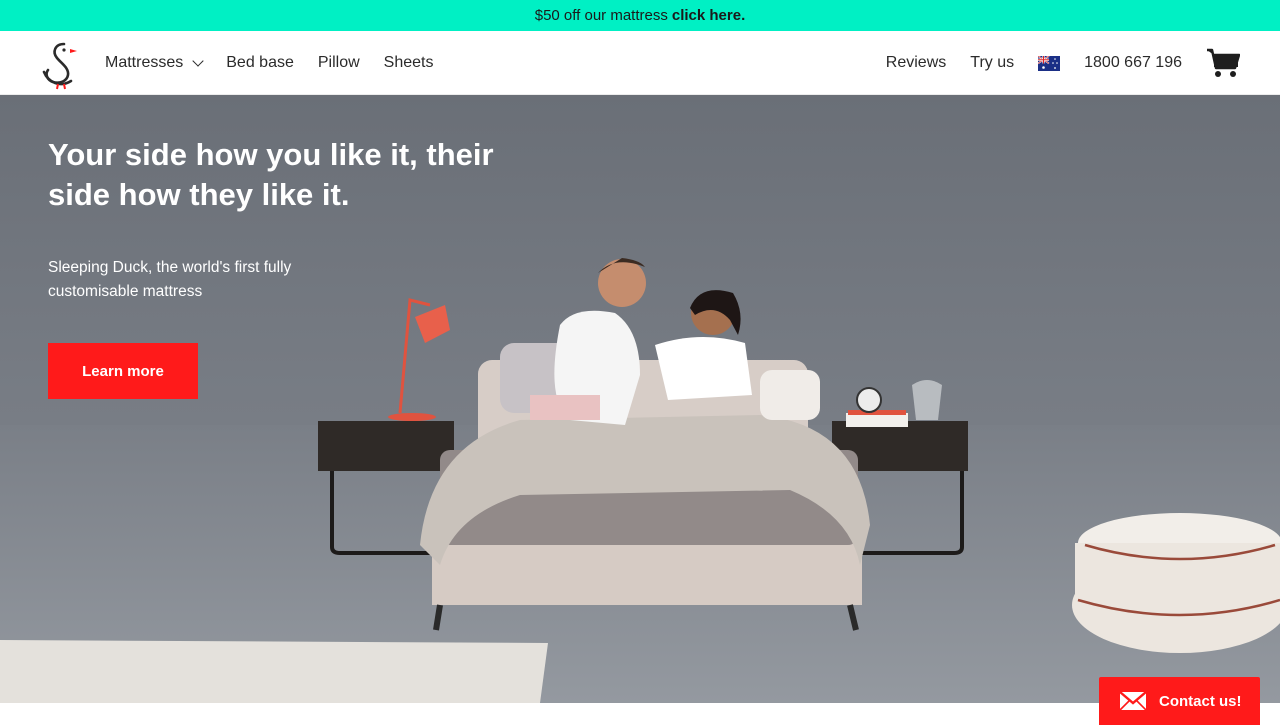 The height and width of the screenshot is (725, 1280). I want to click on promo-banner: $50 off our mattress click here., so click(640, 15).